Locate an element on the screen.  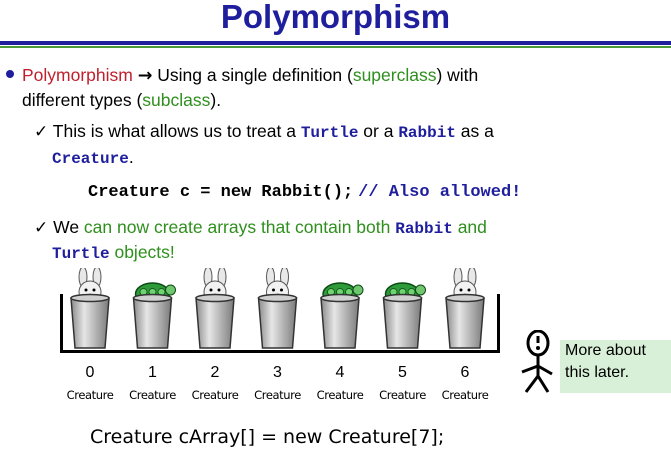
array-type-label-6: Creature is located at coordinates (465, 395).